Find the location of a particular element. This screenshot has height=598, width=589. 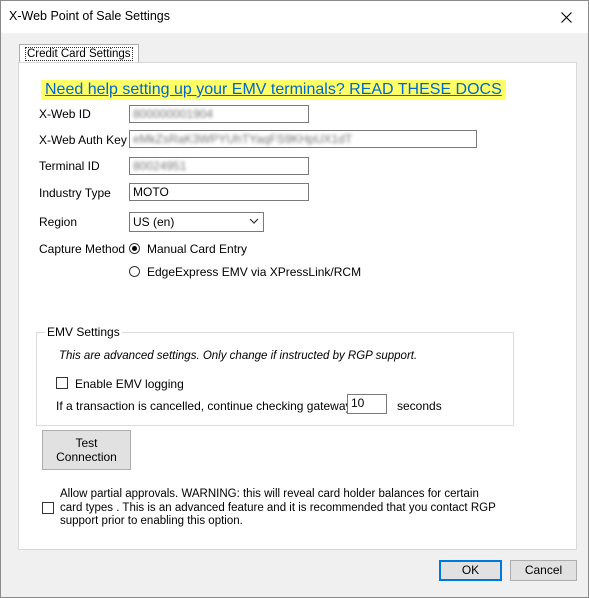

timeout-suffix: seconds is located at coordinates (419, 406).